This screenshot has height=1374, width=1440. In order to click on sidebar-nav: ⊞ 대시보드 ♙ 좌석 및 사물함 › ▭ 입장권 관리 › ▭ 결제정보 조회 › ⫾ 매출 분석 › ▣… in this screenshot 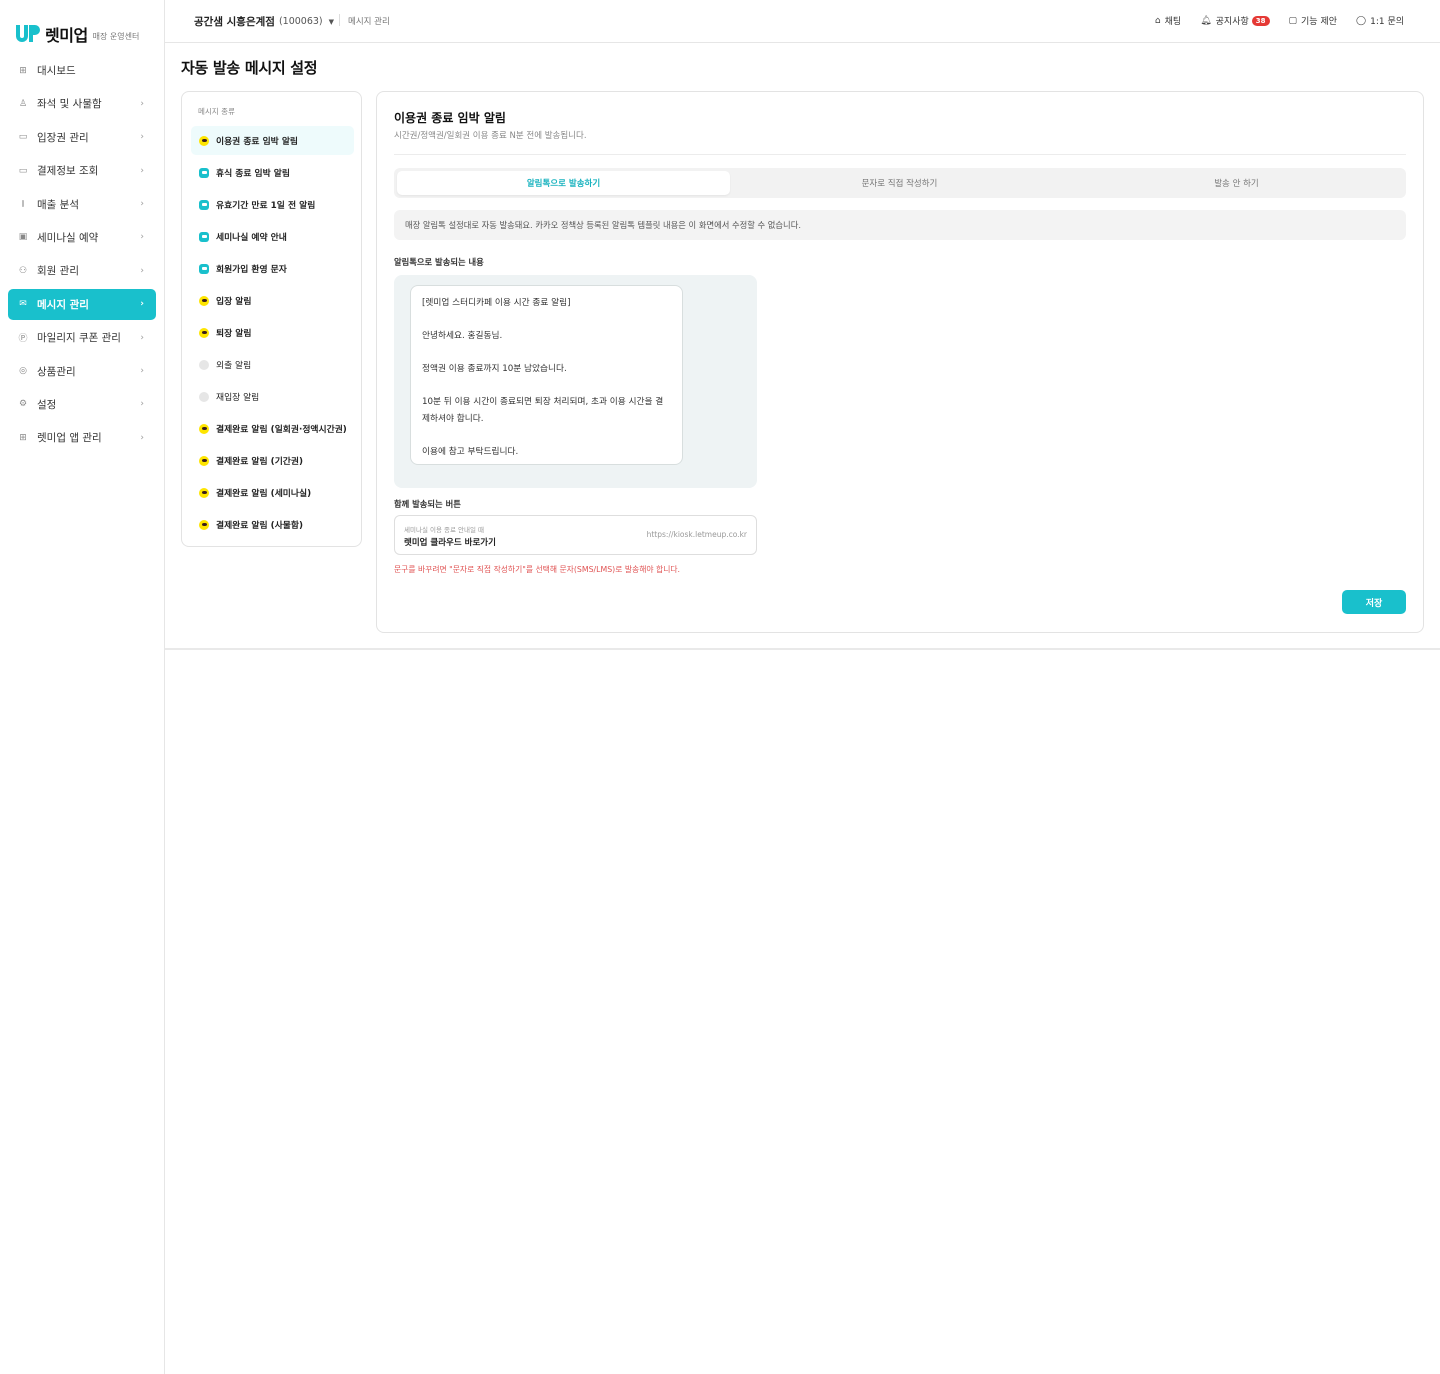, I will do `click(82, 255)`.